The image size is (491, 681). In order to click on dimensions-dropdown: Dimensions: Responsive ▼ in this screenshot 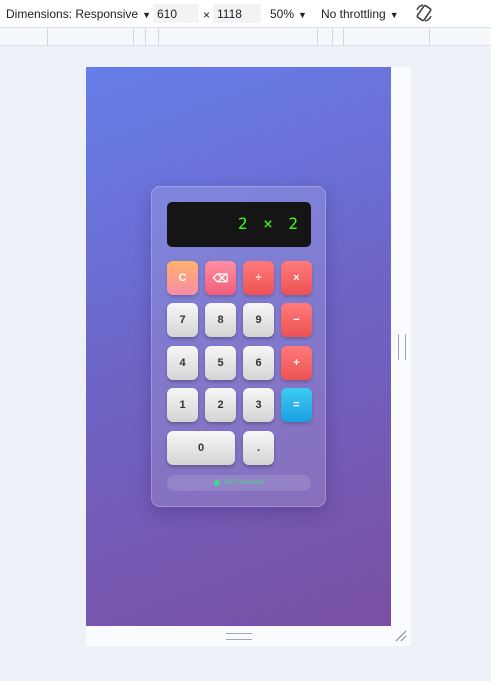, I will do `click(78, 14)`.